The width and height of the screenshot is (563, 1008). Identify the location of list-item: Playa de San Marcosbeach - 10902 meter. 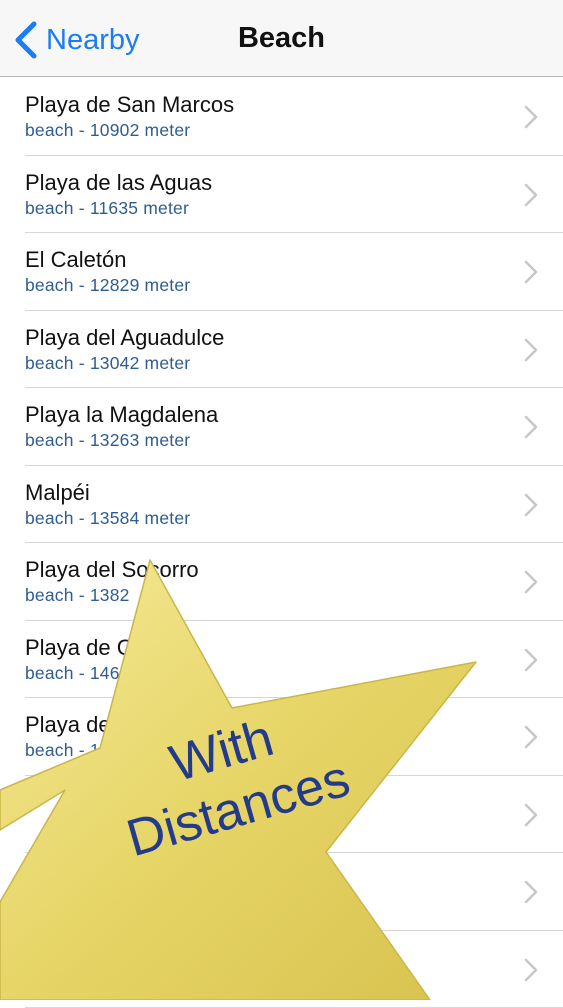
(281, 117).